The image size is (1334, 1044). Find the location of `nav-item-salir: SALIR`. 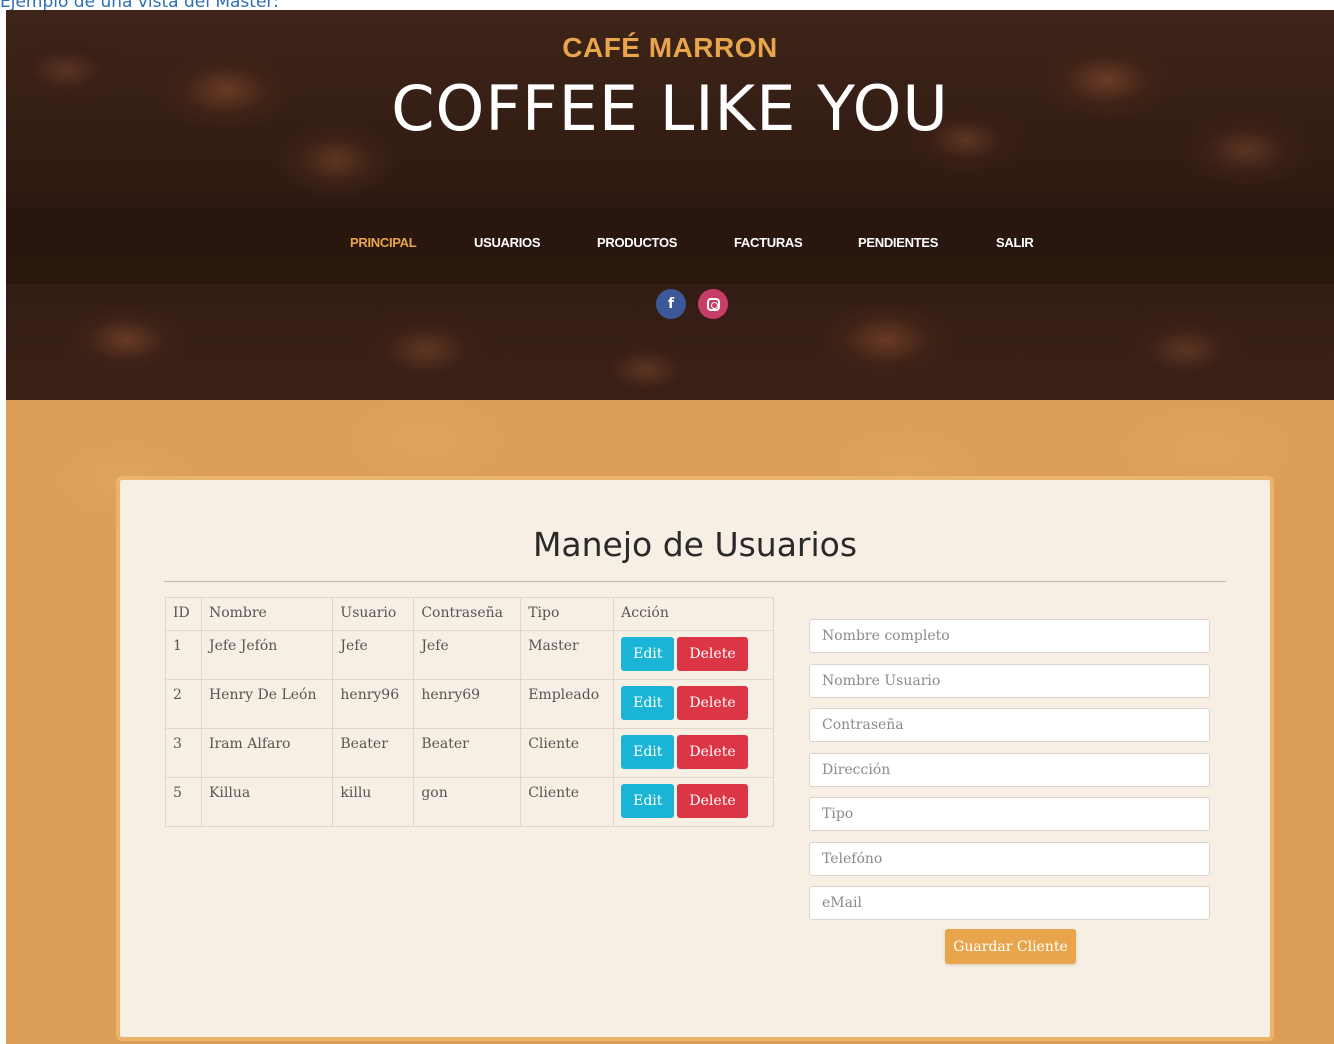

nav-item-salir: SALIR is located at coordinates (1015, 242).